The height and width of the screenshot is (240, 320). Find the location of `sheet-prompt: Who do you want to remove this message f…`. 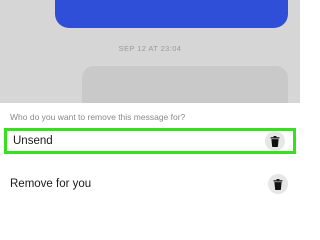

sheet-prompt: Who do you want to remove this message f… is located at coordinates (98, 117).